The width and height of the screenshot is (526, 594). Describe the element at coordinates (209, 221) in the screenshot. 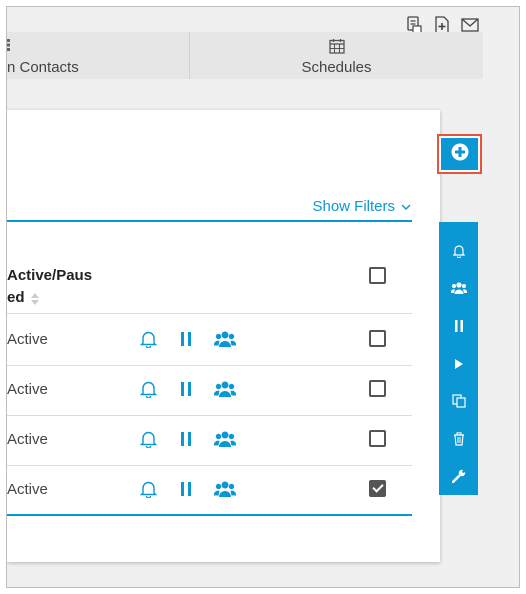

I see `filters-divider` at that location.